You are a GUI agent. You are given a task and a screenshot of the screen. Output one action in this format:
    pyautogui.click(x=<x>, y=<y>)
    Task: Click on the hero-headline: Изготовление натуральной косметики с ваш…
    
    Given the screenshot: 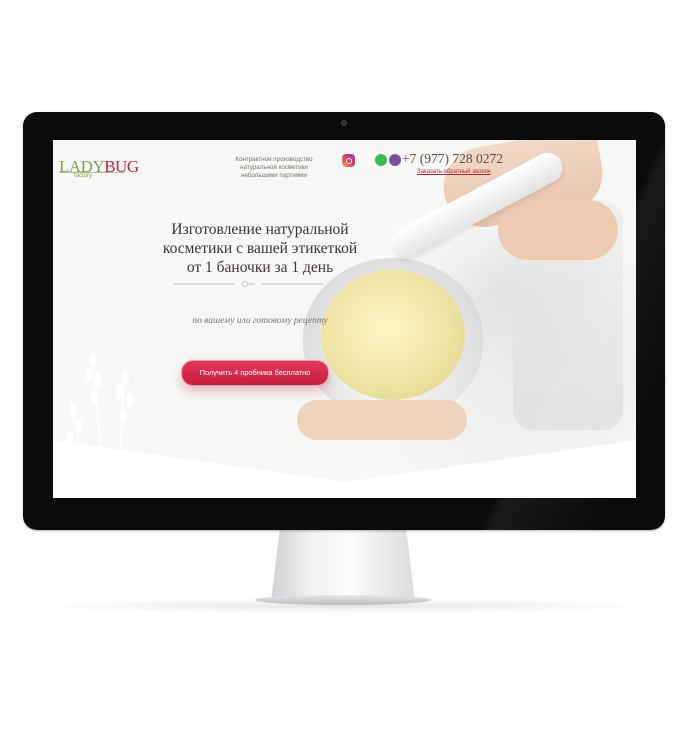 What is the action you would take?
    pyautogui.click(x=260, y=248)
    